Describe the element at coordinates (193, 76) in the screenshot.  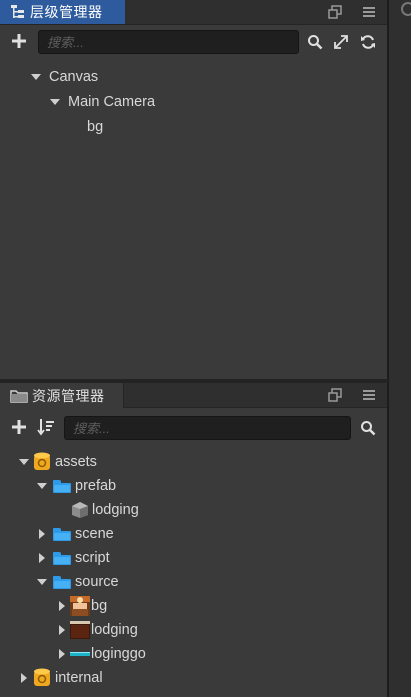
I see `tree-node-canvas: Canvas` at that location.